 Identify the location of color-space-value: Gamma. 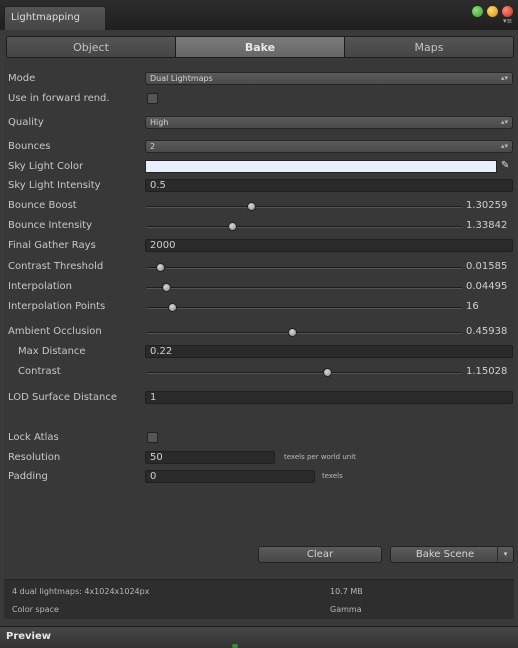
(346, 609).